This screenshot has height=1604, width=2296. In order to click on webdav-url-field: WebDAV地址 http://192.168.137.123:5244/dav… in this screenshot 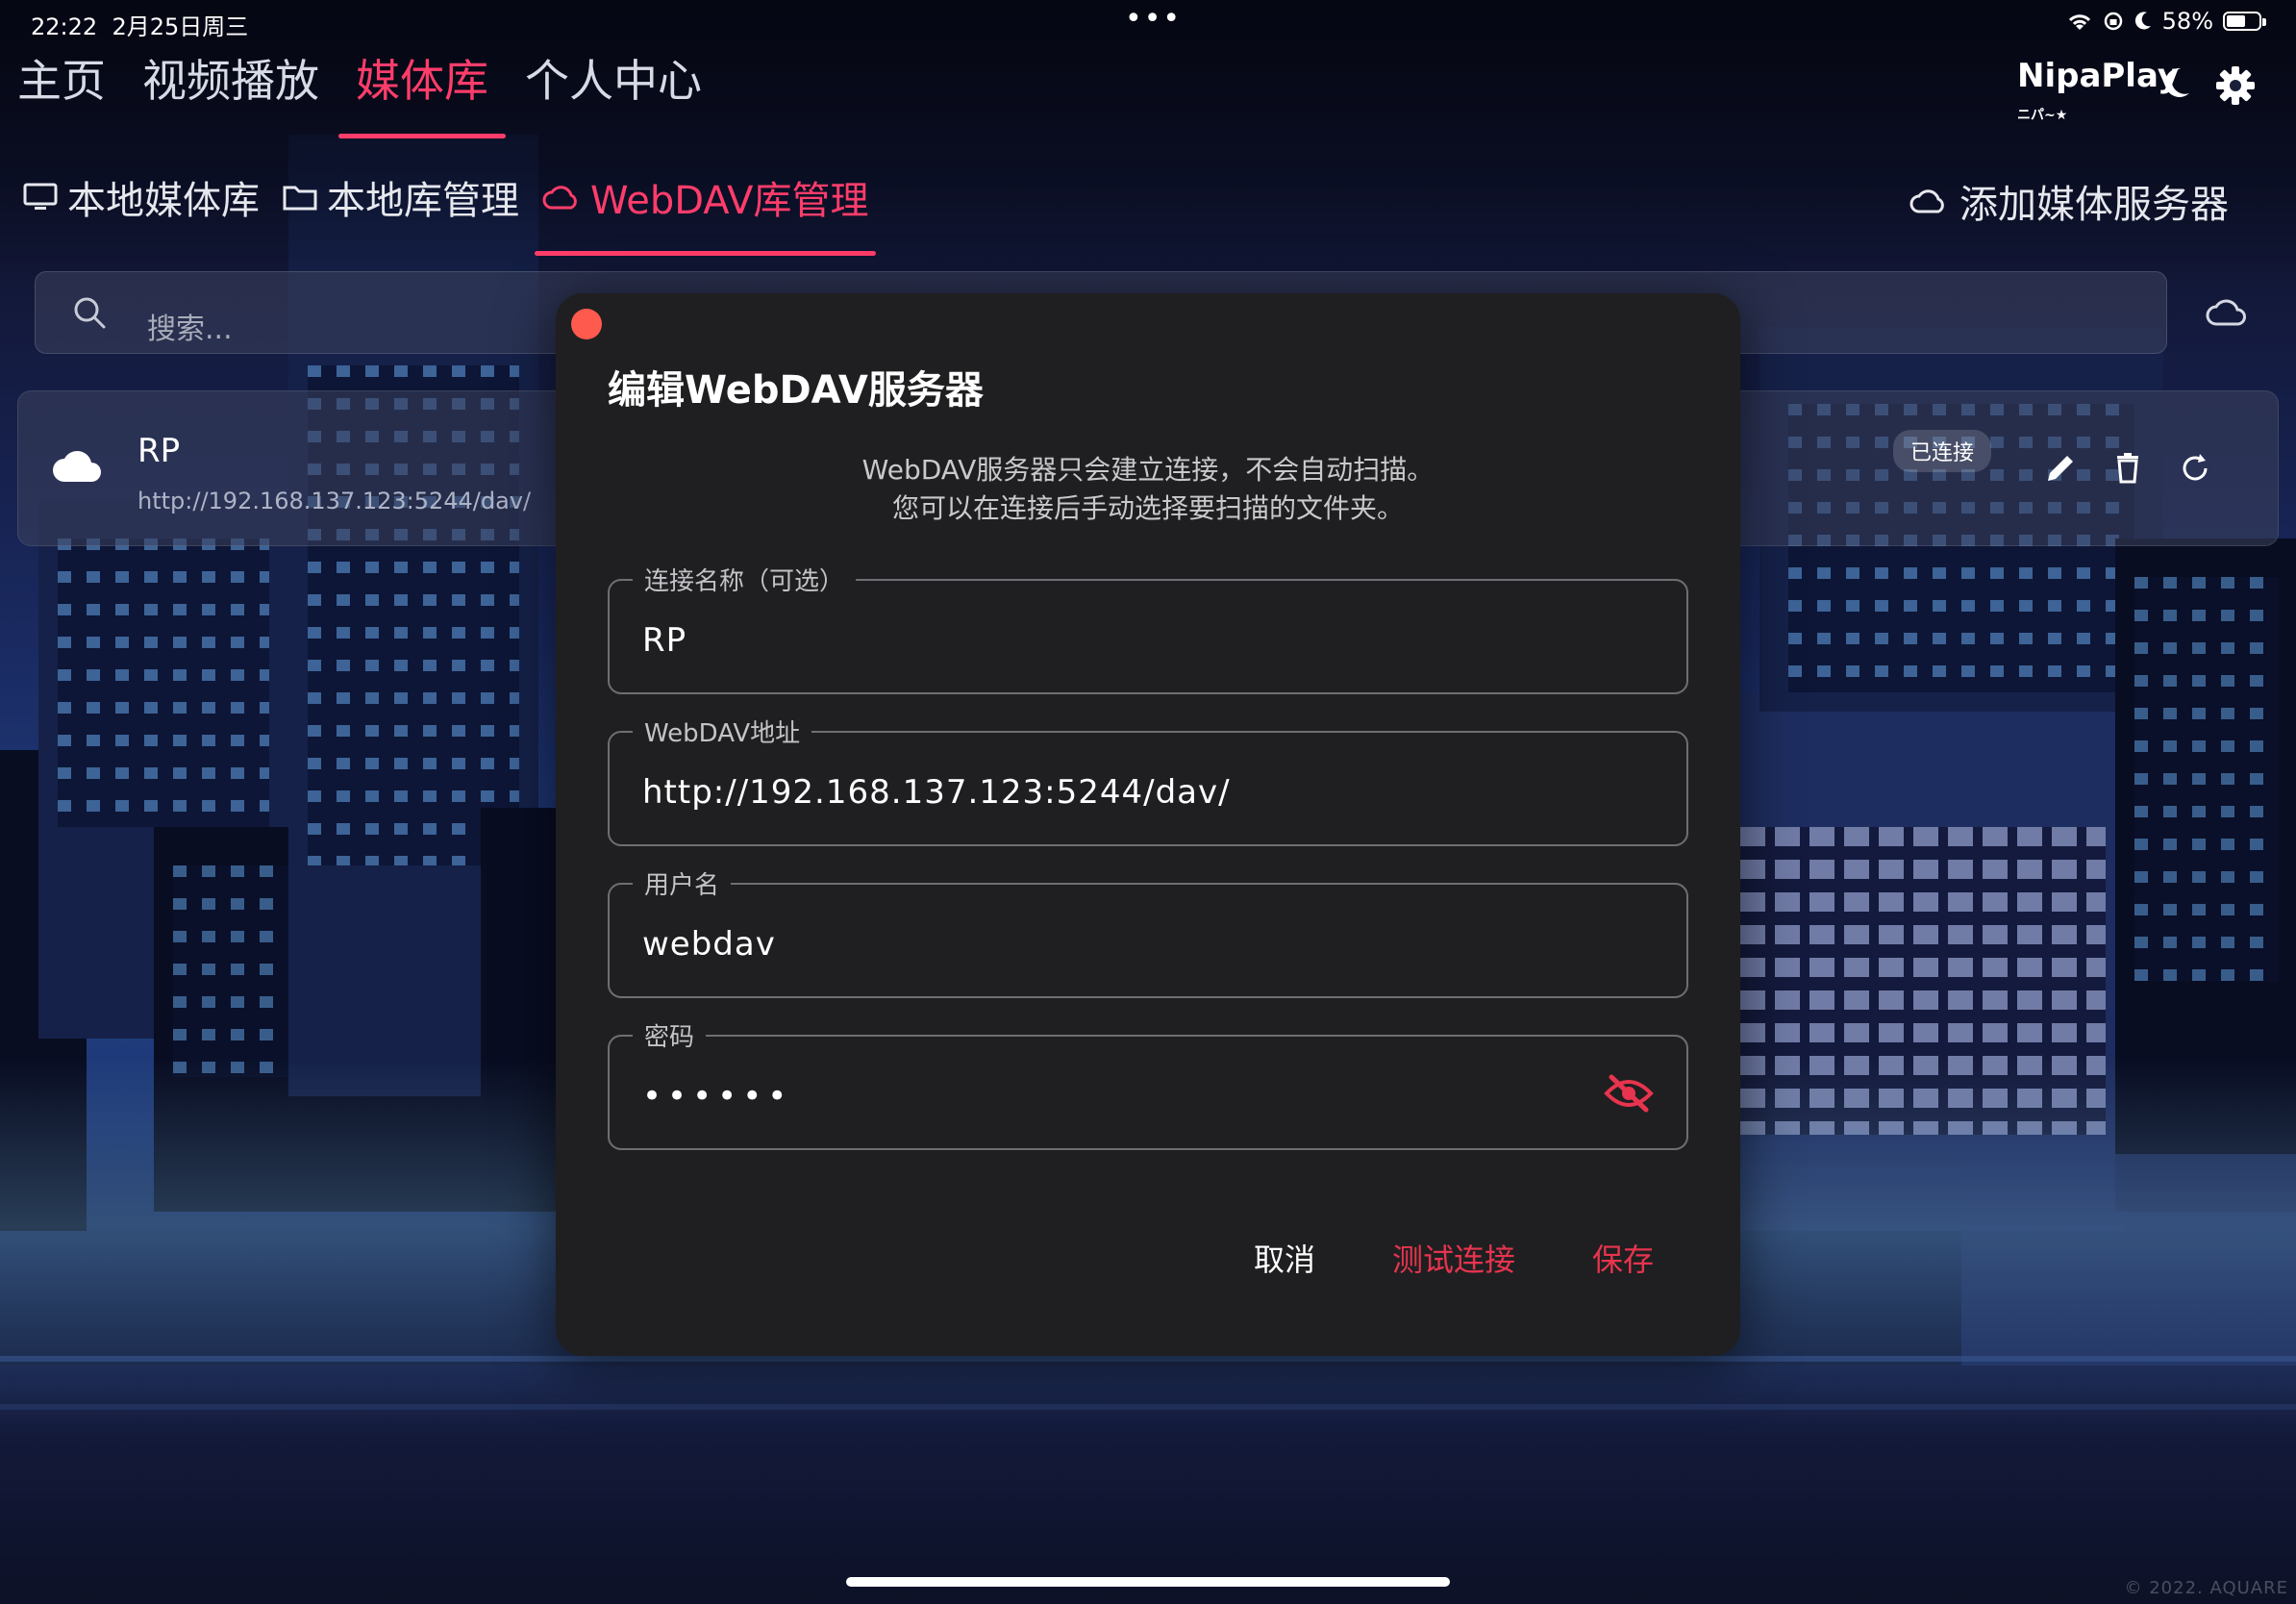, I will do `click(1148, 780)`.